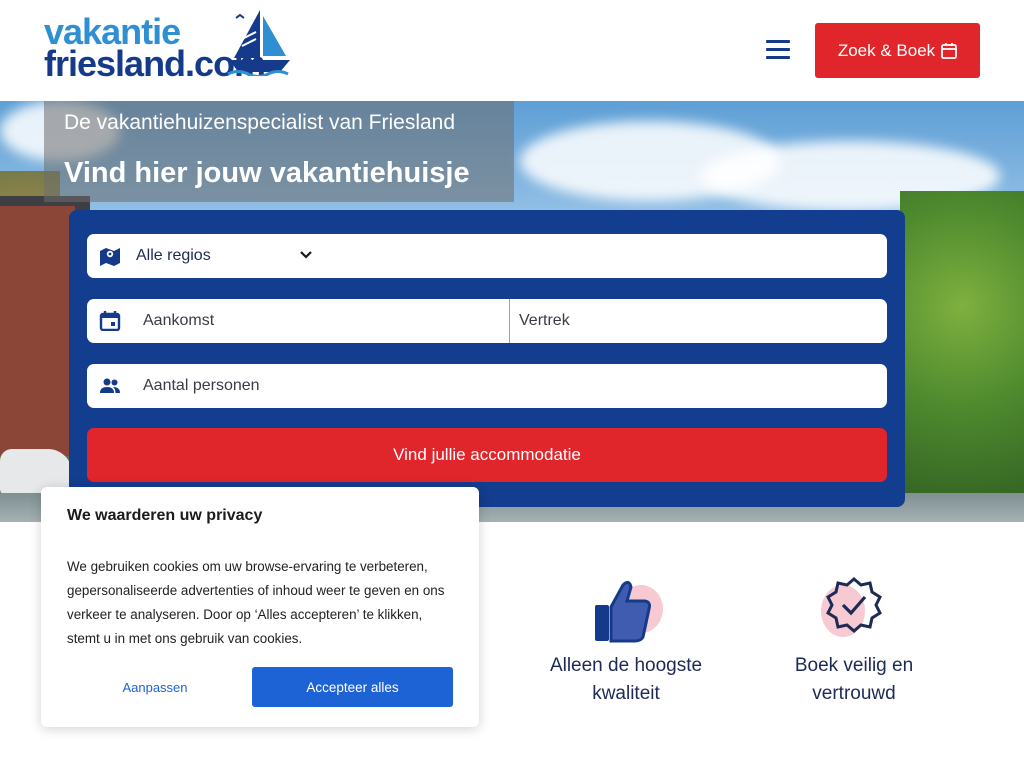  What do you see at coordinates (487, 386) in the screenshot?
I see `persons-field: Aantal personen` at bounding box center [487, 386].